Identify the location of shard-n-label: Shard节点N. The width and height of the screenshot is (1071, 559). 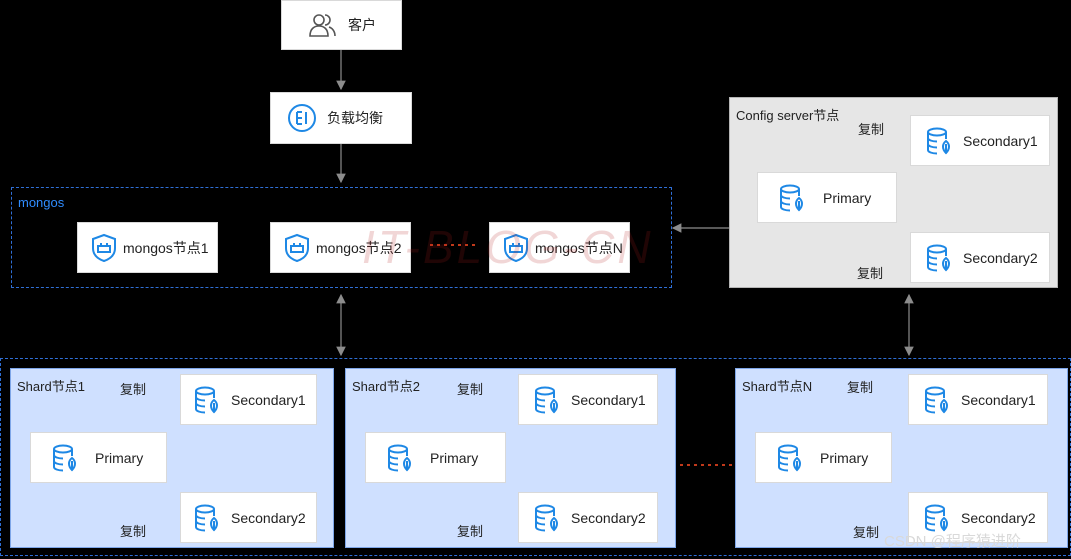
(777, 386).